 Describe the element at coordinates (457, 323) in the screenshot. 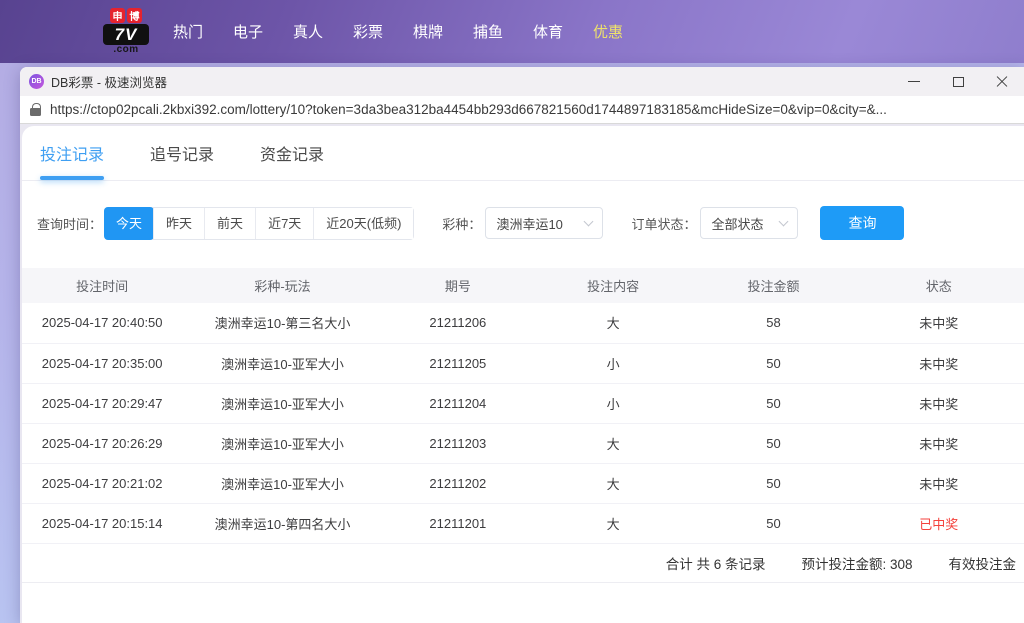

I see `cell-issue: 21211206` at that location.